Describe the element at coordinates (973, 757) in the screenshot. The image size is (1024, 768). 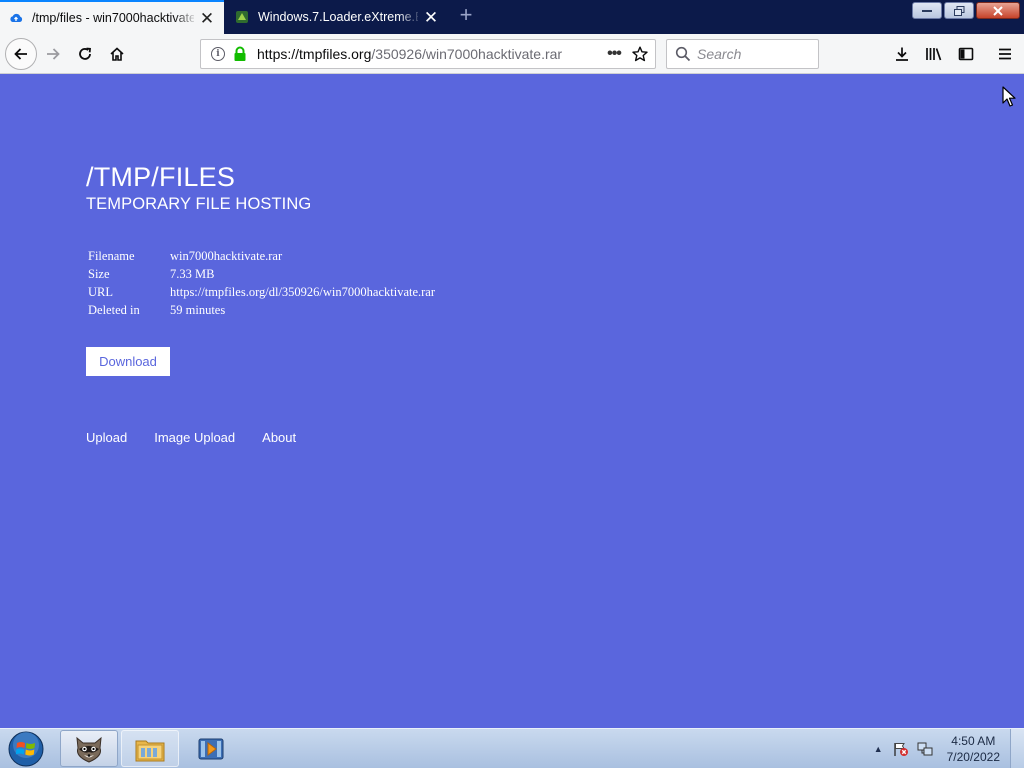
I see `clock-date: 7/20/2022` at that location.